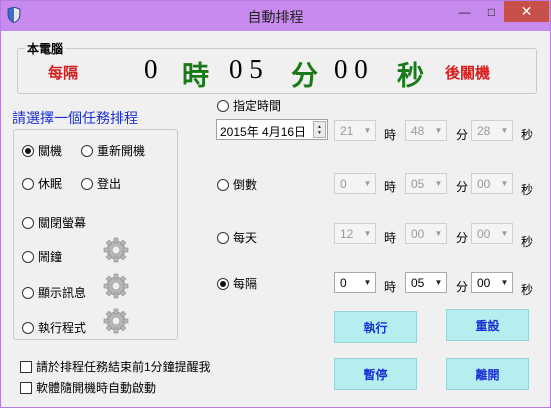 This screenshot has height=408, width=551. Describe the element at coordinates (343, 184) in the screenshot. I see `countdown-hour-value: 0` at that location.